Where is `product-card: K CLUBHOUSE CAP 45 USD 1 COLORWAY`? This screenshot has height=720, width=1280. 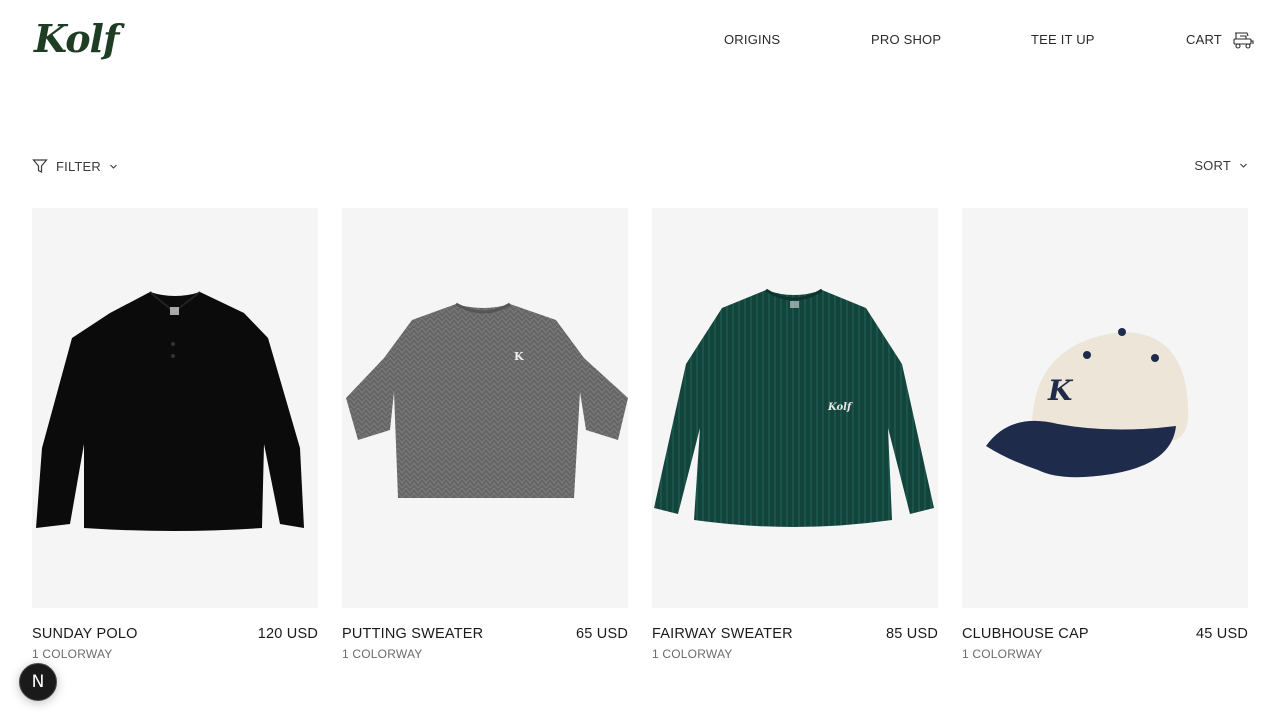 product-card: K CLUBHOUSE CAP 45 USD 1 COLORWAY is located at coordinates (1105, 438).